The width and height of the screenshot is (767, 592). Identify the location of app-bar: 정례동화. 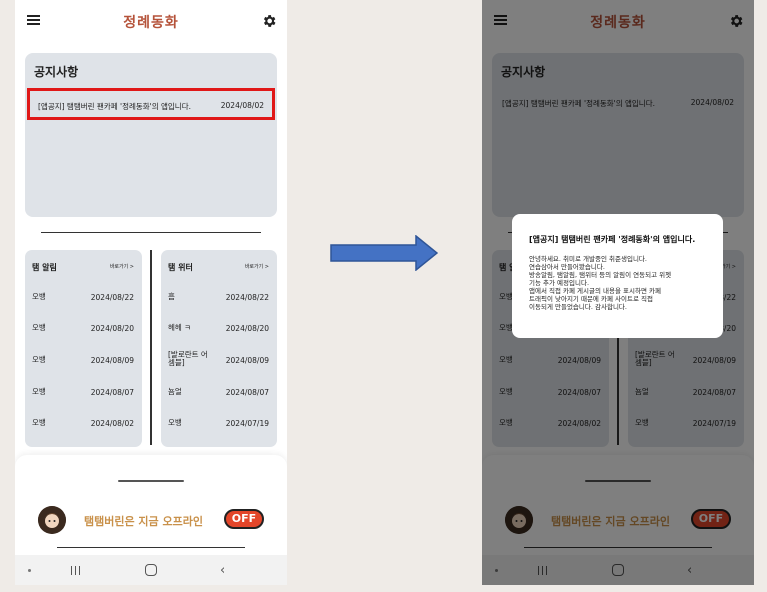
(151, 21).